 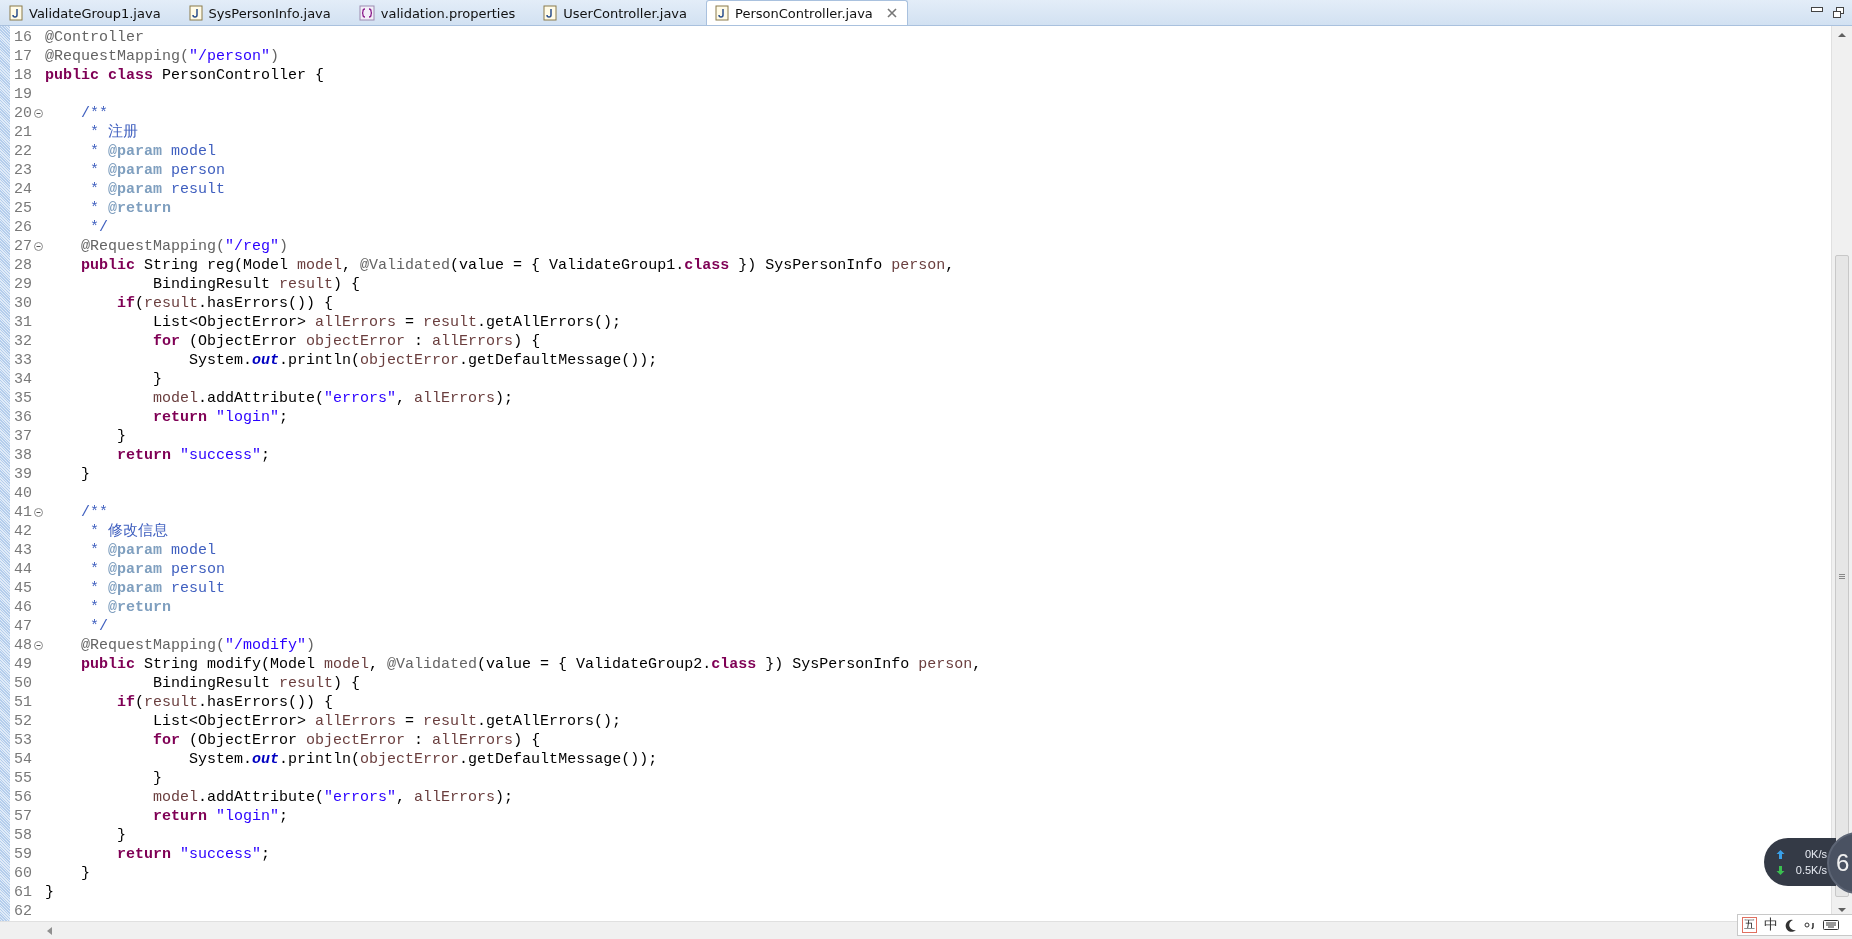 What do you see at coordinates (22, 778) in the screenshot?
I see `line-number: 55` at bounding box center [22, 778].